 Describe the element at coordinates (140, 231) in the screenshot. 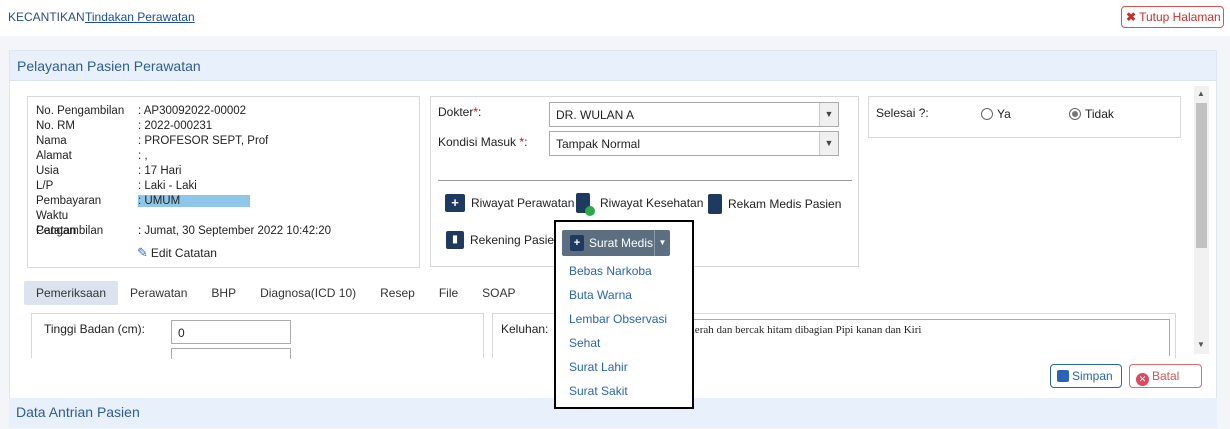

I see `patient-info-value: :` at that location.